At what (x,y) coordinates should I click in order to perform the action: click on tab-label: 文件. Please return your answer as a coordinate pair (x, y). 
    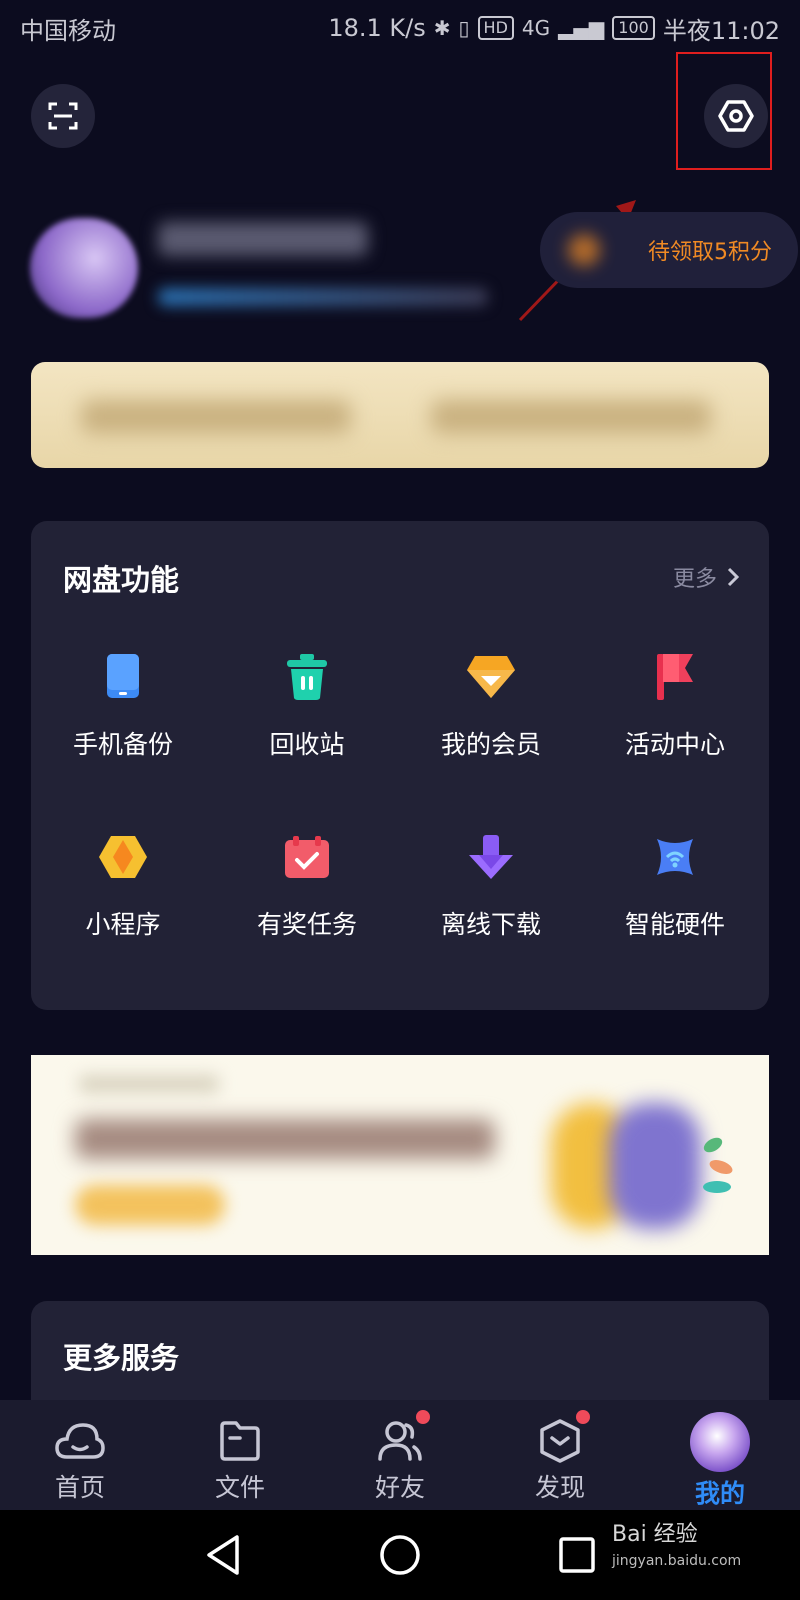
    Looking at the image, I should click on (239, 1487).